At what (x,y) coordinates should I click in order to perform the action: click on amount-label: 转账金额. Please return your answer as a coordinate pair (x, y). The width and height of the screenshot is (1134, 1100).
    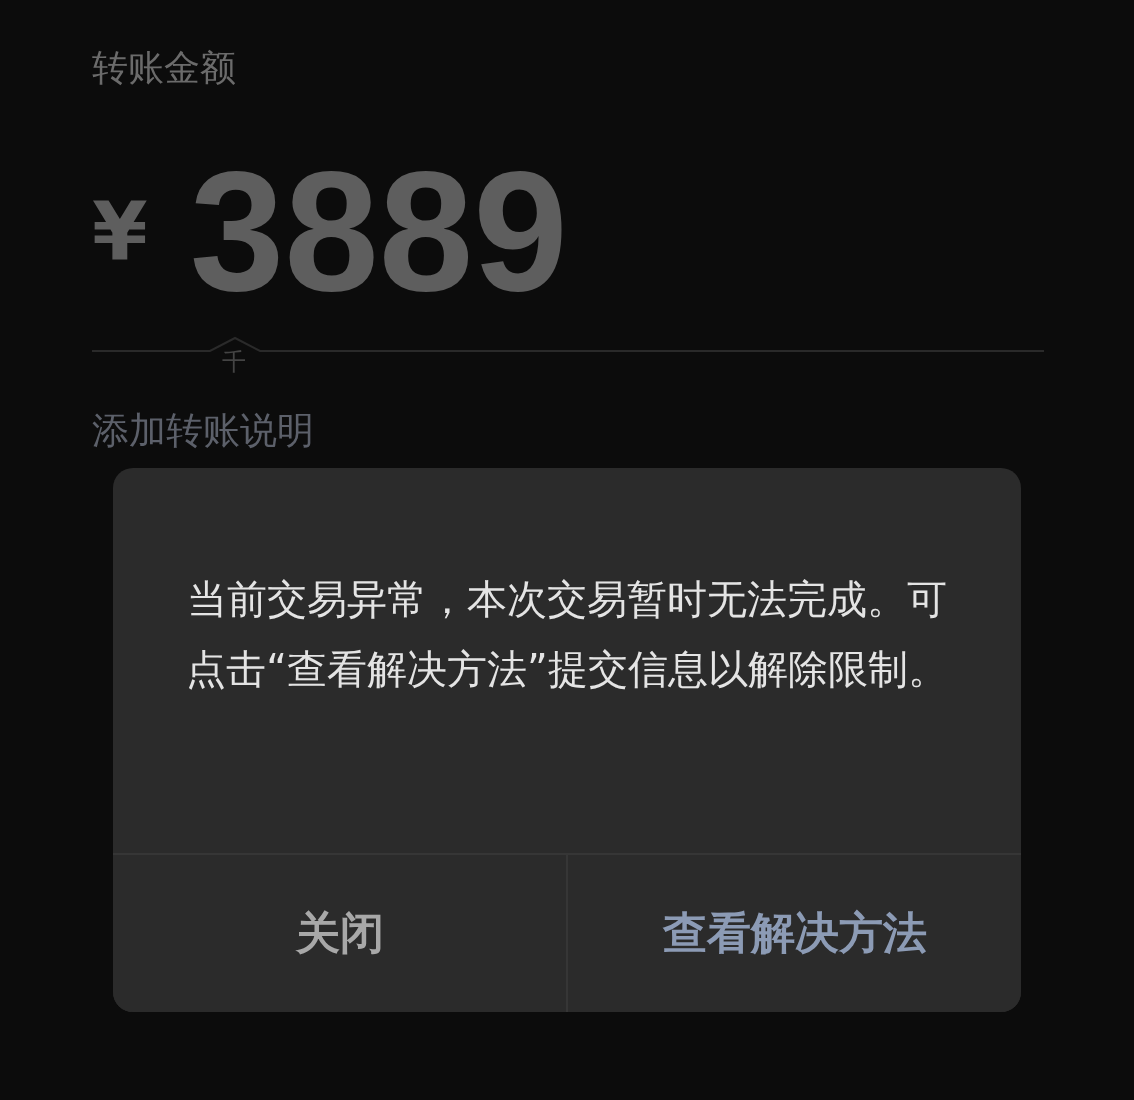
    Looking at the image, I should click on (164, 68).